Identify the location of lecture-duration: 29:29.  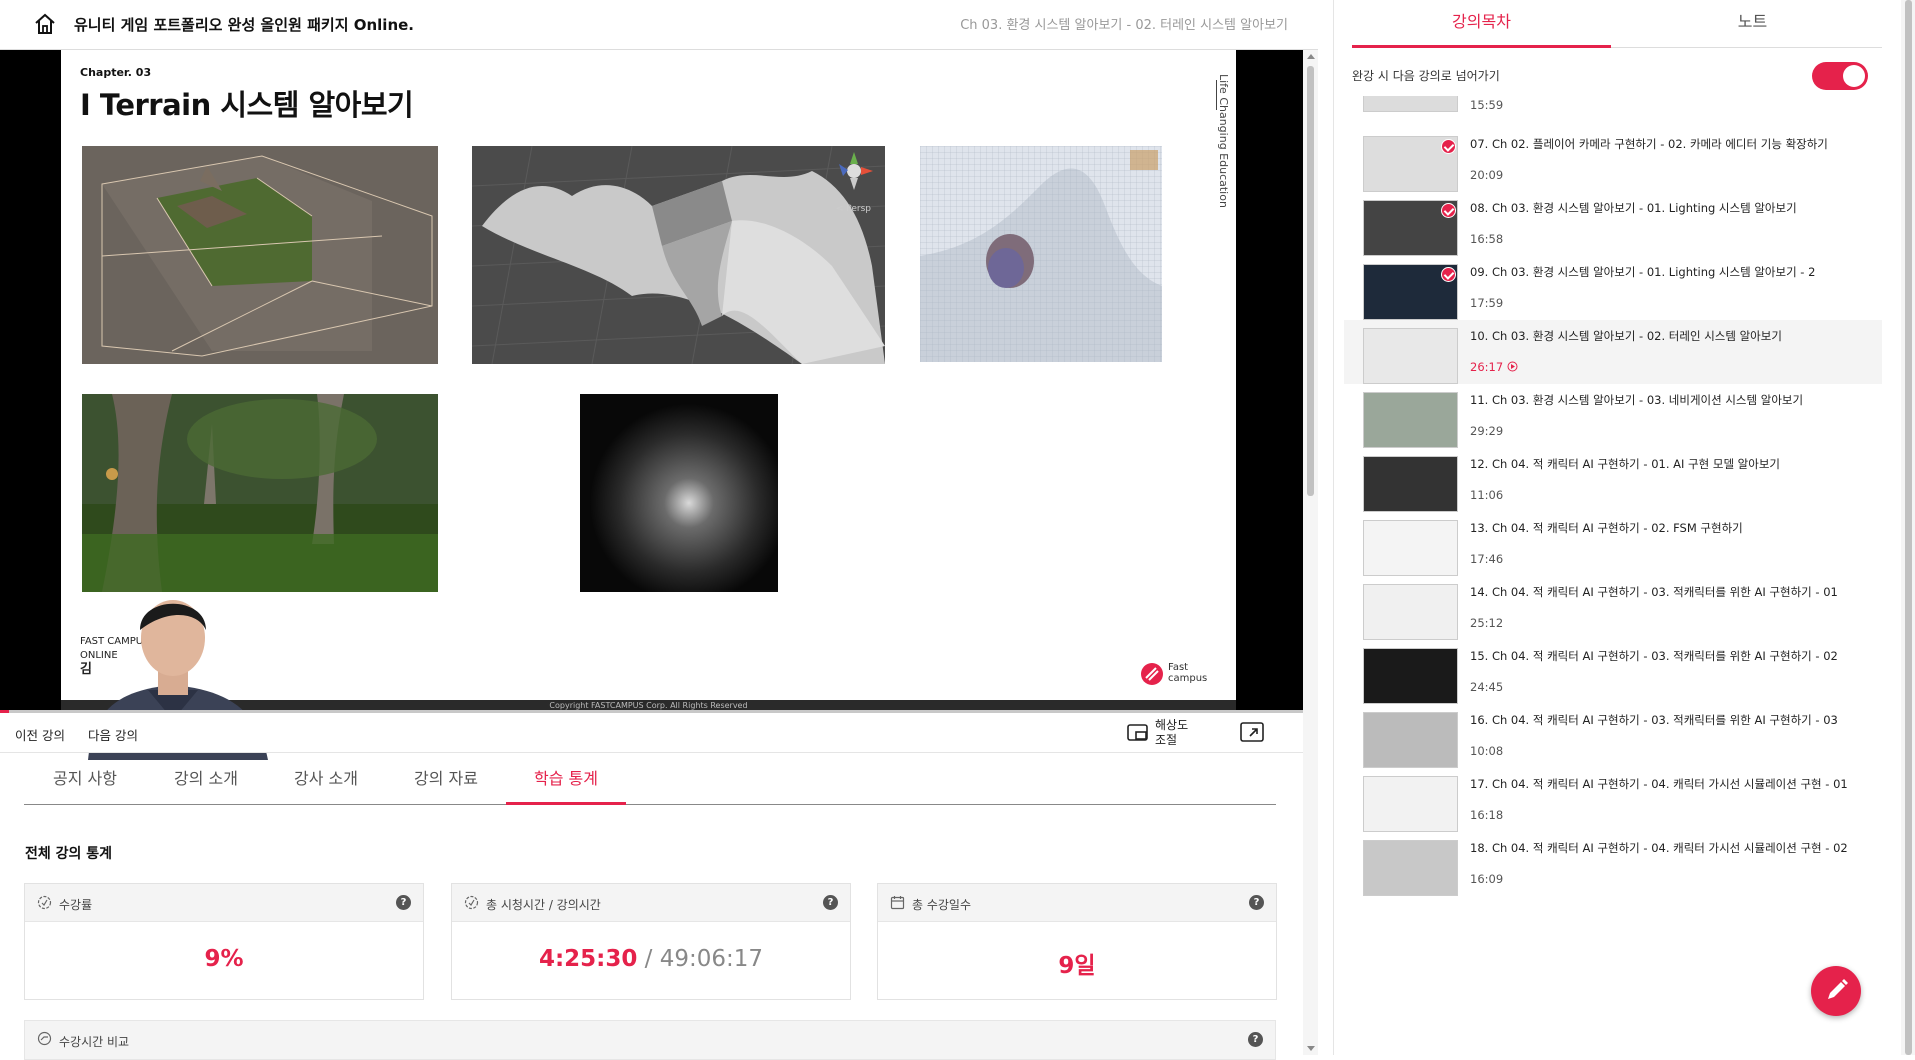
(1487, 431).